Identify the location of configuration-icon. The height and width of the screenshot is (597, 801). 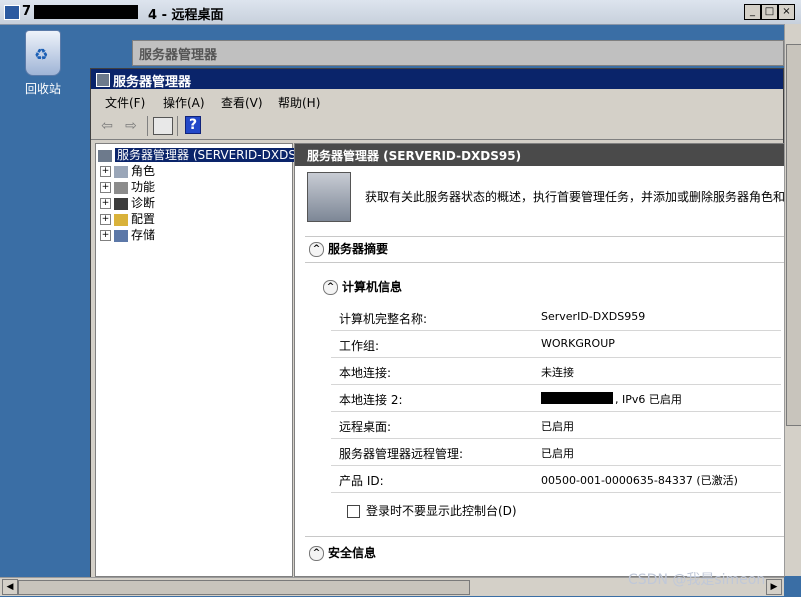
(121, 219).